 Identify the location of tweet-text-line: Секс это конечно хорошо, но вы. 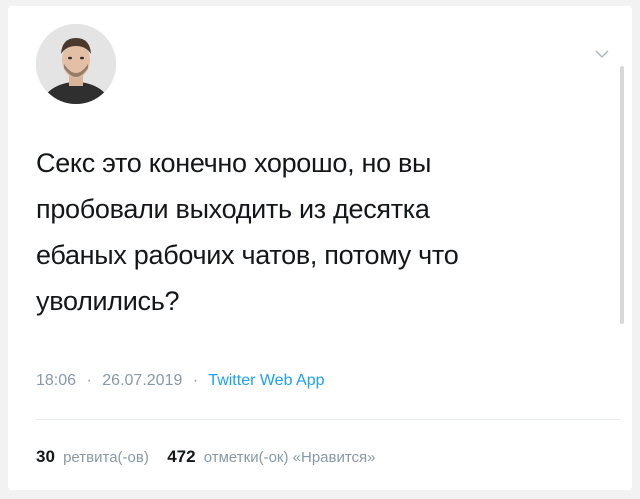
(234, 163).